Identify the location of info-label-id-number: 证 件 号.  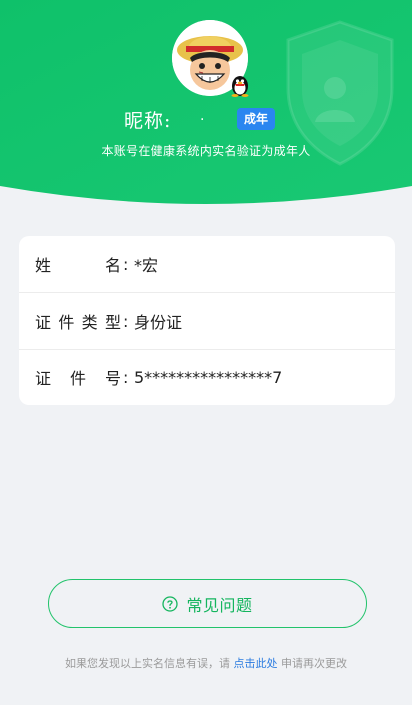
(78, 377).